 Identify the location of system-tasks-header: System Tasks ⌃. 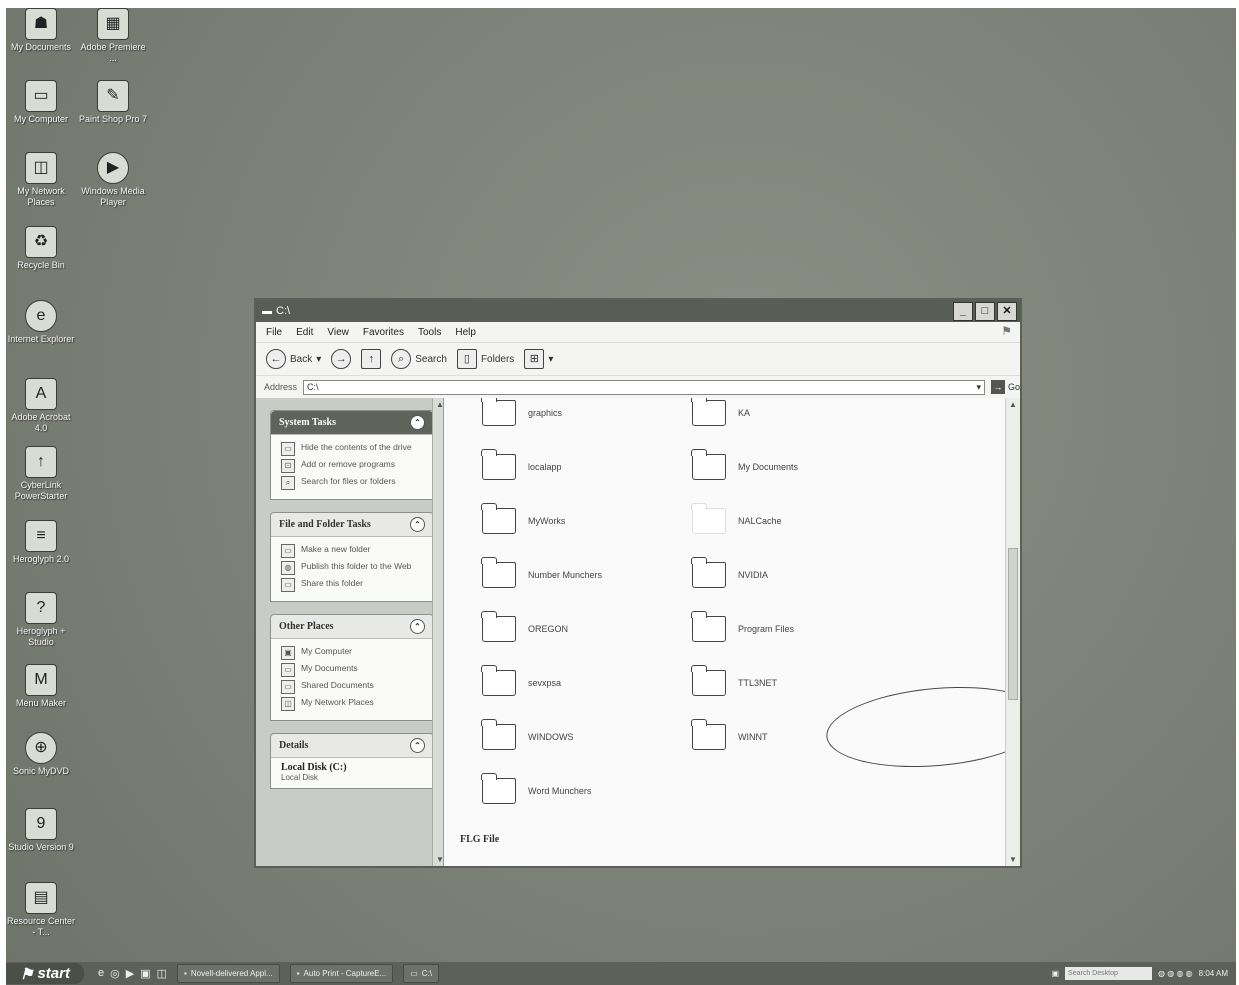
(352, 423).